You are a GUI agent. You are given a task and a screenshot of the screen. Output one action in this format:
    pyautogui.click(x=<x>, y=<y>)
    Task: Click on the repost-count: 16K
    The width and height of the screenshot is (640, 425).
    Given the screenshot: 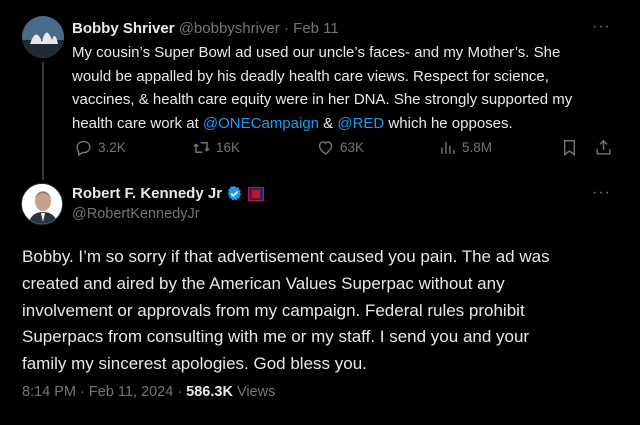 What is the action you would take?
    pyautogui.click(x=228, y=147)
    